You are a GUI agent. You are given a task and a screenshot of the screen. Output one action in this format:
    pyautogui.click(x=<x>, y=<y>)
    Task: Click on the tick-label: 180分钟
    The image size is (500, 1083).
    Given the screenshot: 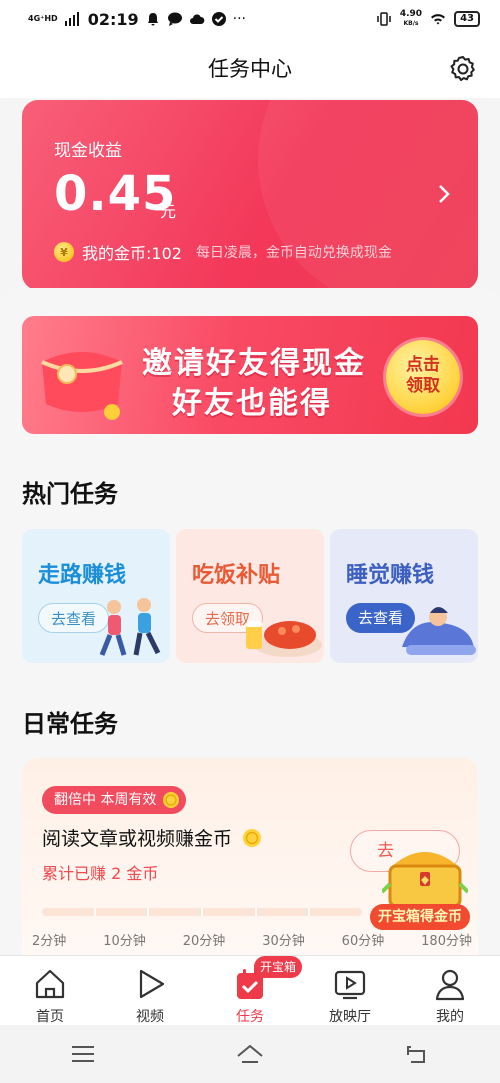 What is the action you would take?
    pyautogui.click(x=446, y=941)
    